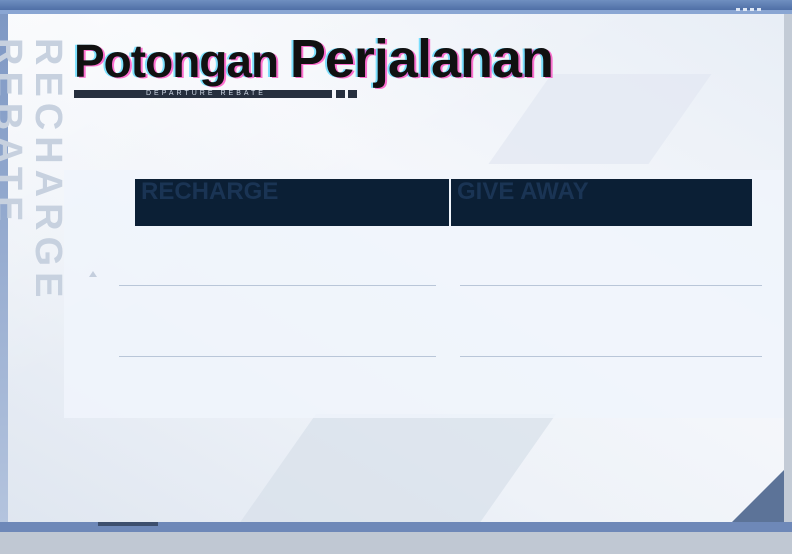 The image size is (792, 554). Describe the element at coordinates (206, 93) in the screenshot. I see `subtitle-text: DEPARTURE REBATE` at that location.